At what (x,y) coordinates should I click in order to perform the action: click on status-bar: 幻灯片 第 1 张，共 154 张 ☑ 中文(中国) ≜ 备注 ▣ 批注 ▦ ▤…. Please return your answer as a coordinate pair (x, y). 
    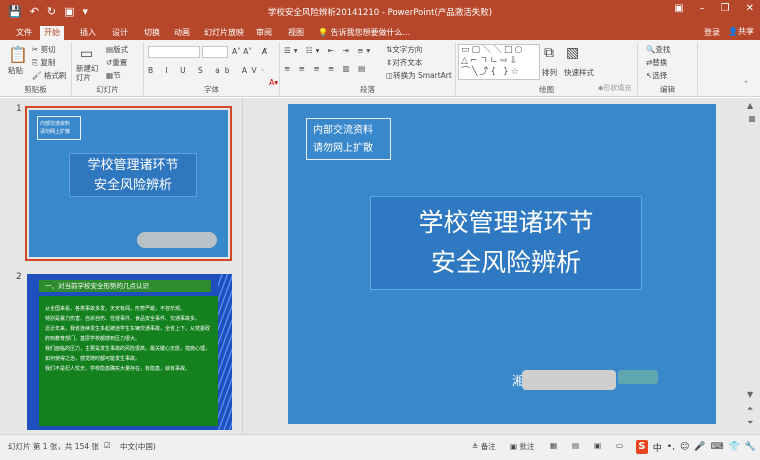
    Looking at the image, I should click on (380, 447).